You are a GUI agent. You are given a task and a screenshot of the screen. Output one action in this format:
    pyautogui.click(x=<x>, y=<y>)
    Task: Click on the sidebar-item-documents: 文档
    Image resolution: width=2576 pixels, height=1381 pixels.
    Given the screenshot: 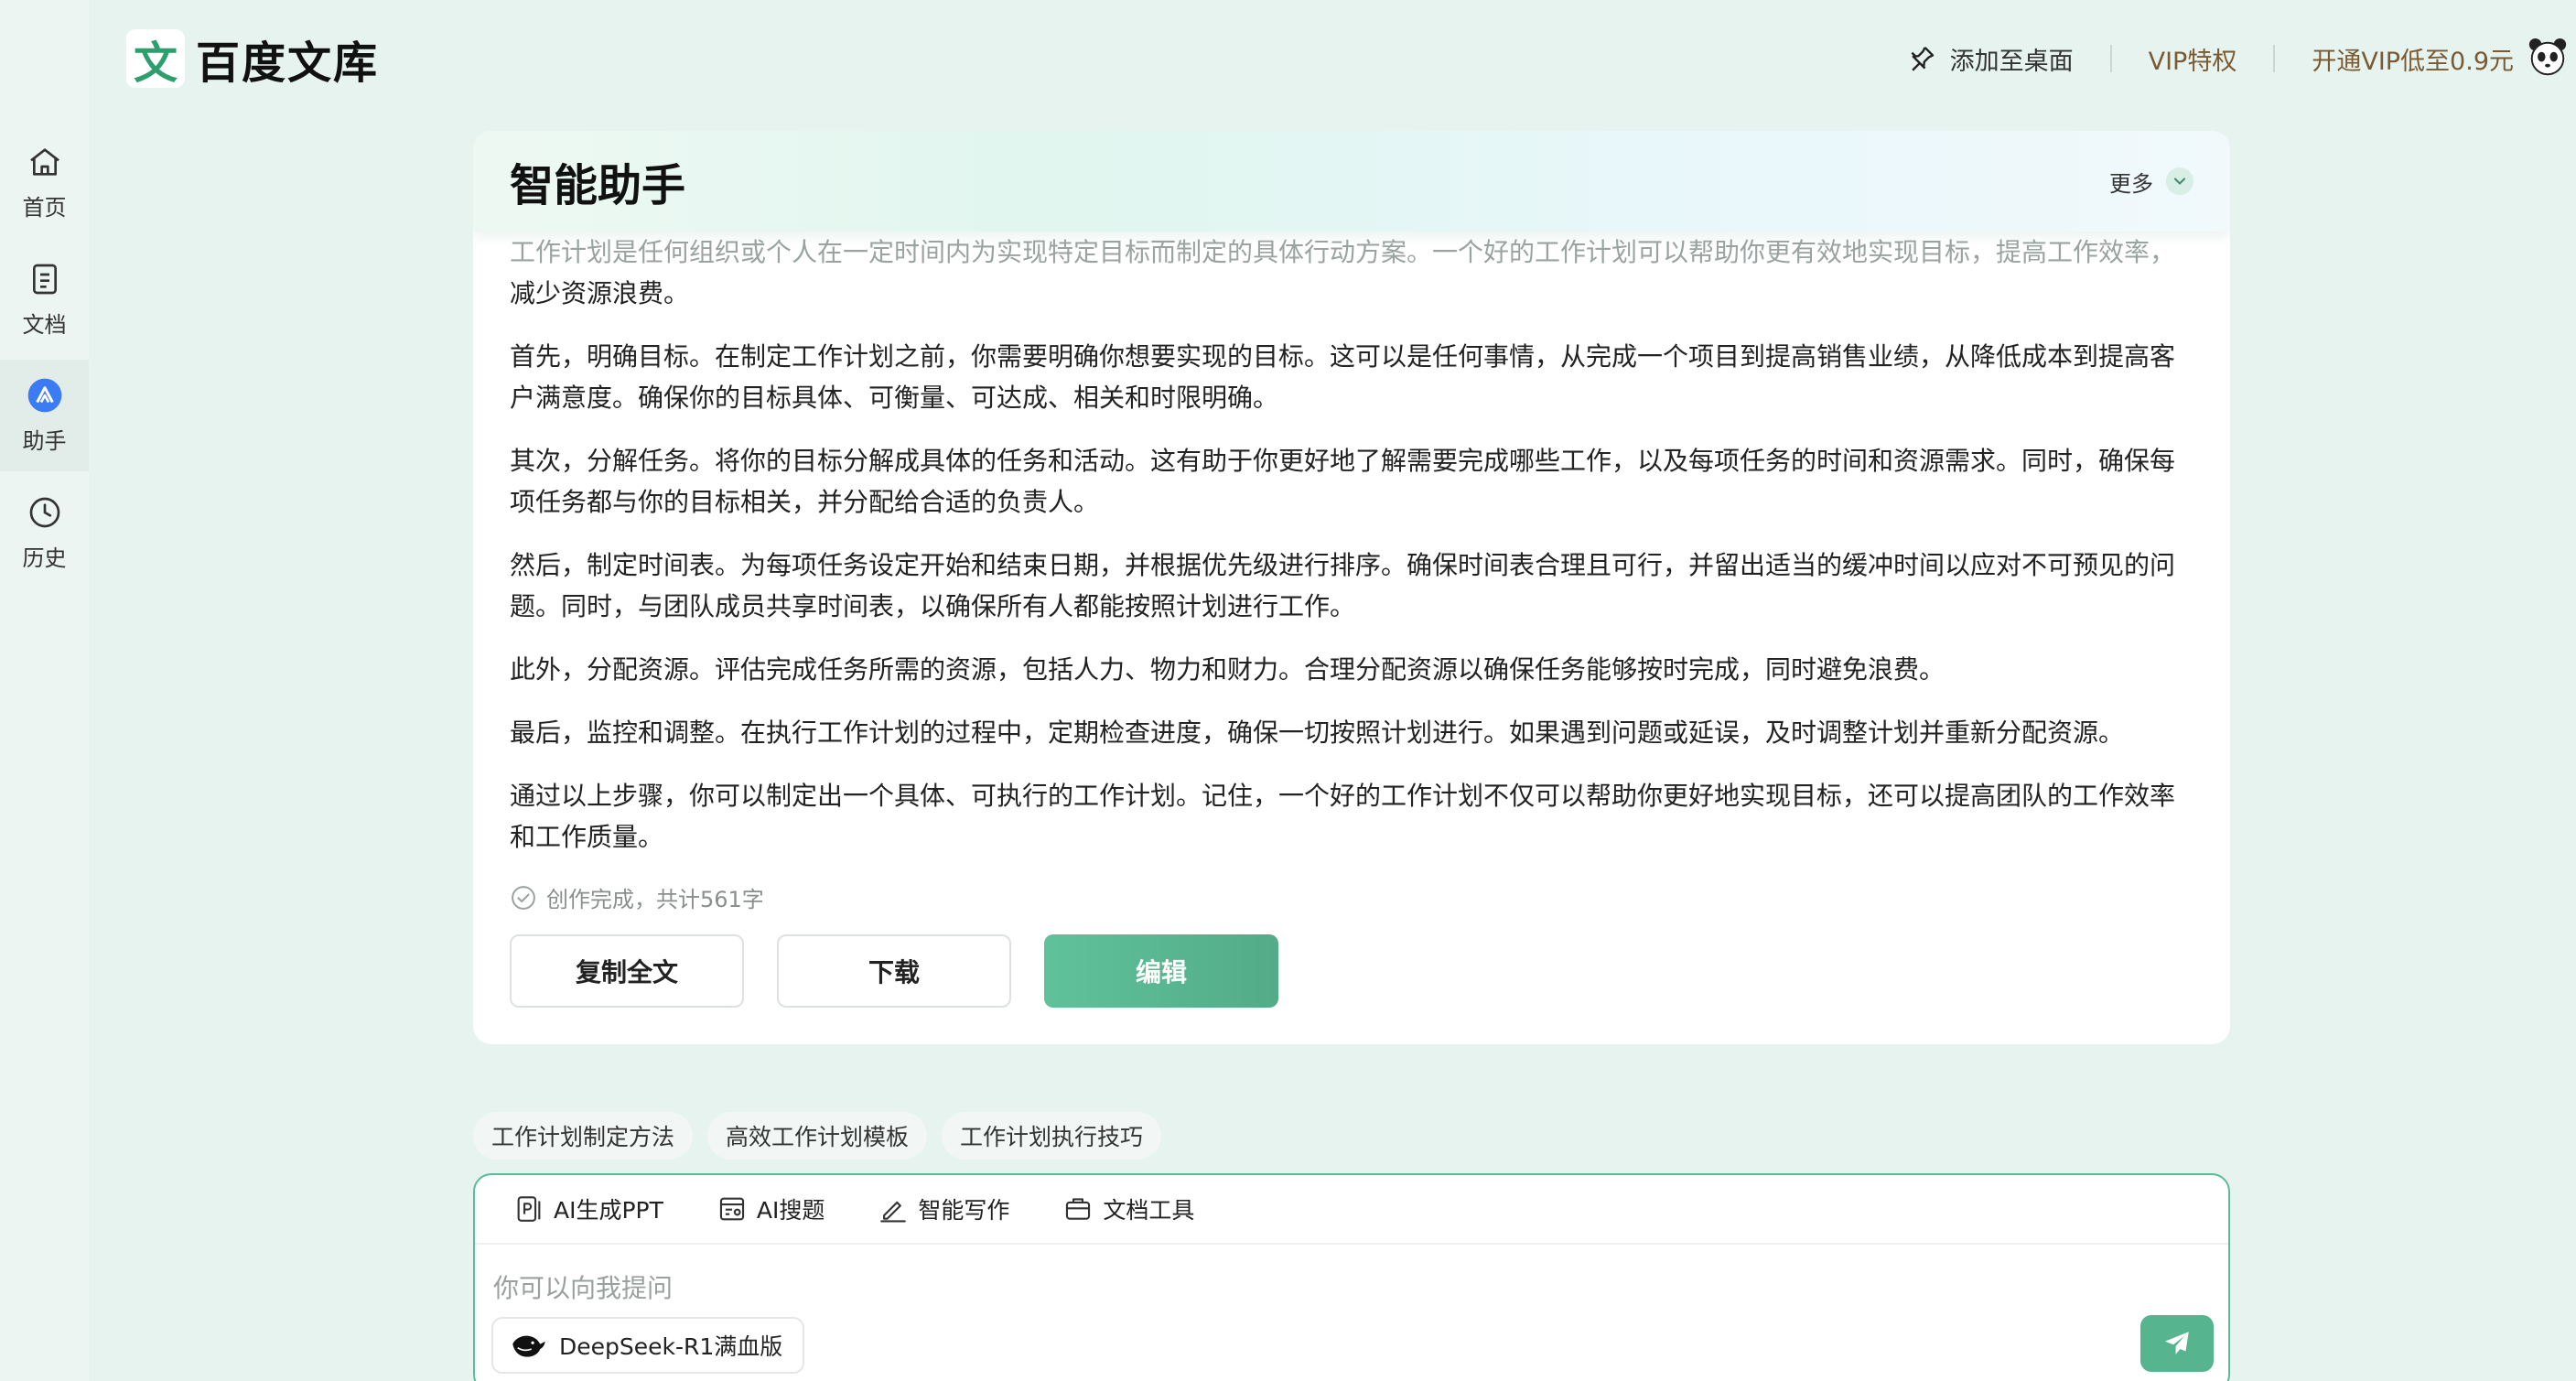 What is the action you would take?
    pyautogui.click(x=44, y=299)
    